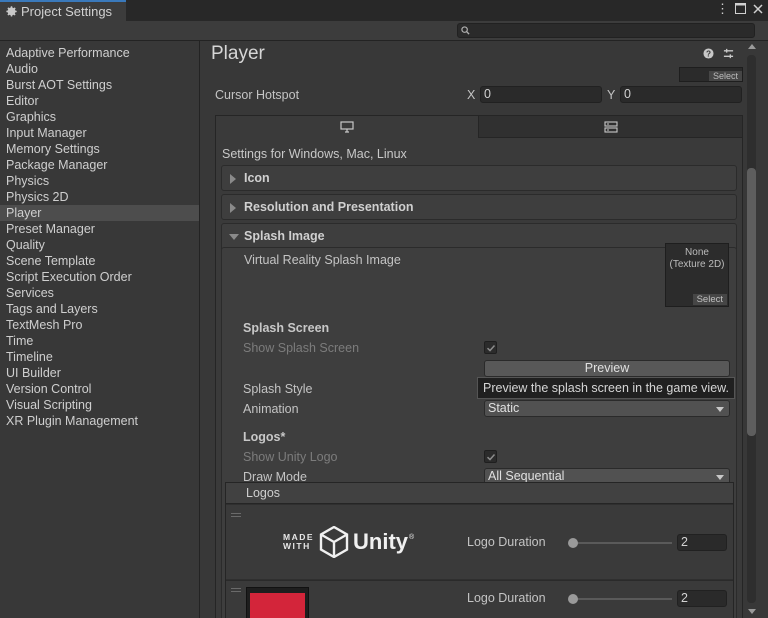 This screenshot has height=618, width=768. Describe the element at coordinates (99, 85) in the screenshot. I see `sidebar-item-burst-aot-settings: Burst AOT Settings` at that location.